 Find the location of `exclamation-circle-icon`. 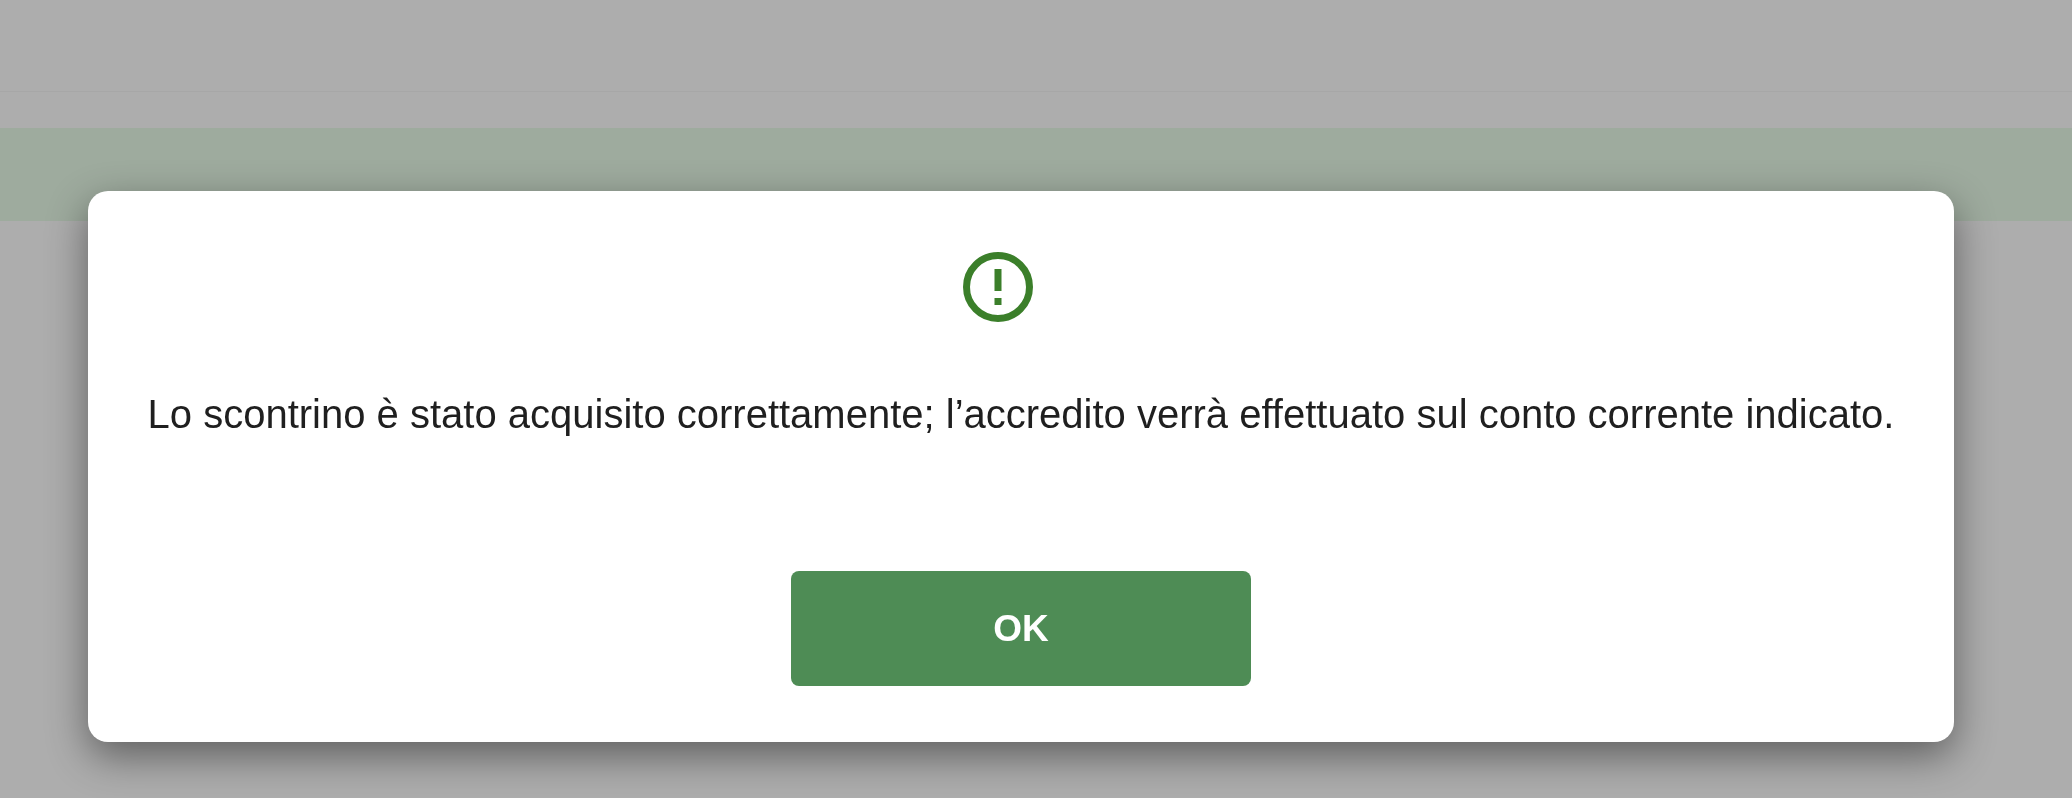

exclamation-circle-icon is located at coordinates (998, 287).